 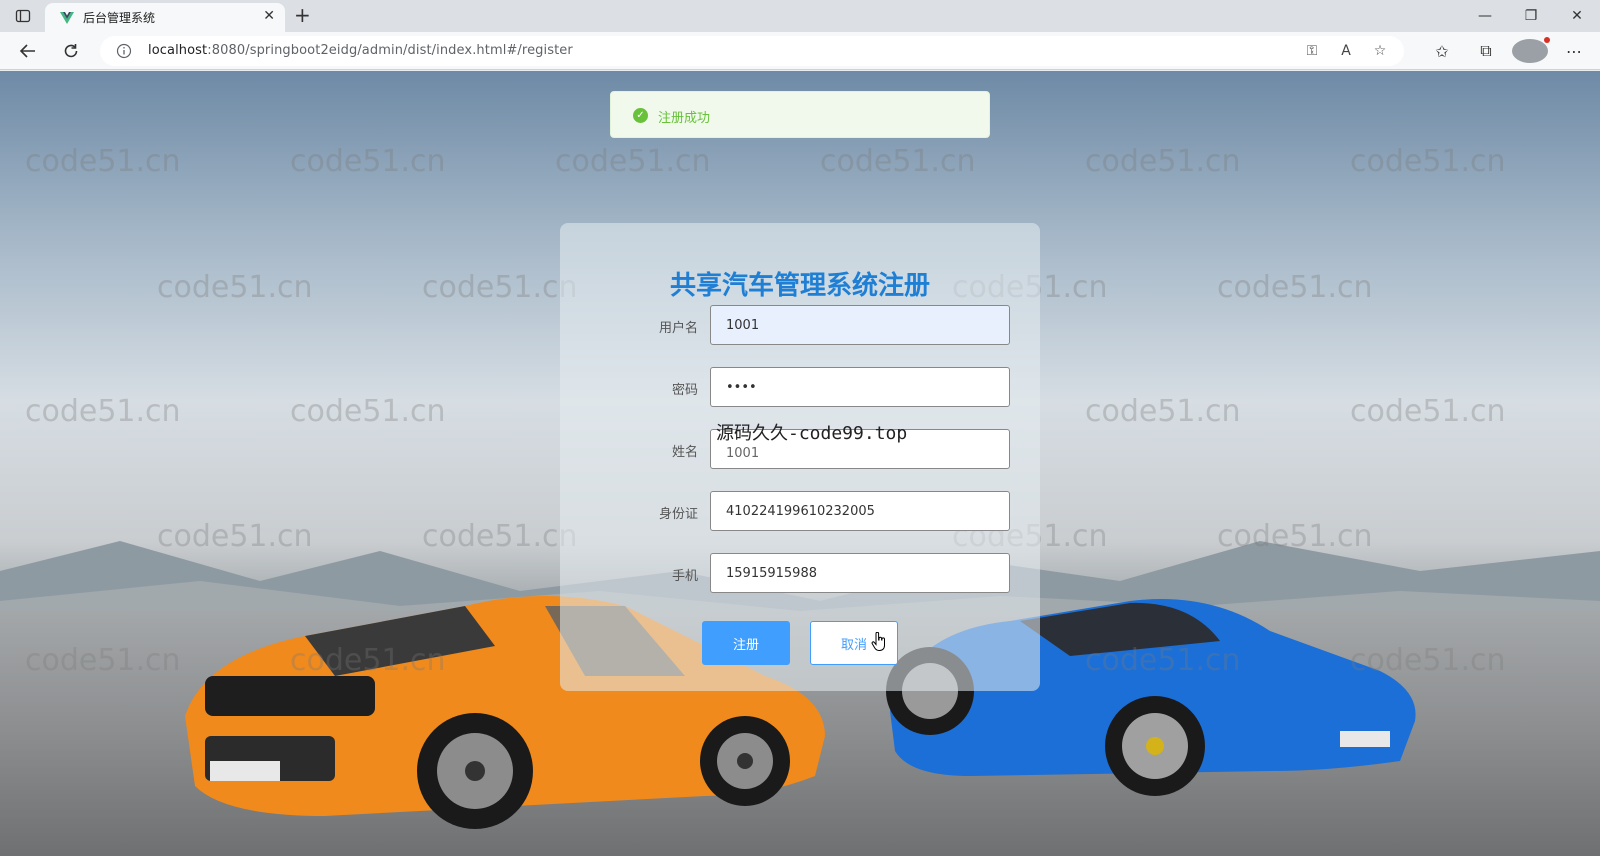 What do you see at coordinates (860, 325) in the screenshot?
I see `username-input` at bounding box center [860, 325].